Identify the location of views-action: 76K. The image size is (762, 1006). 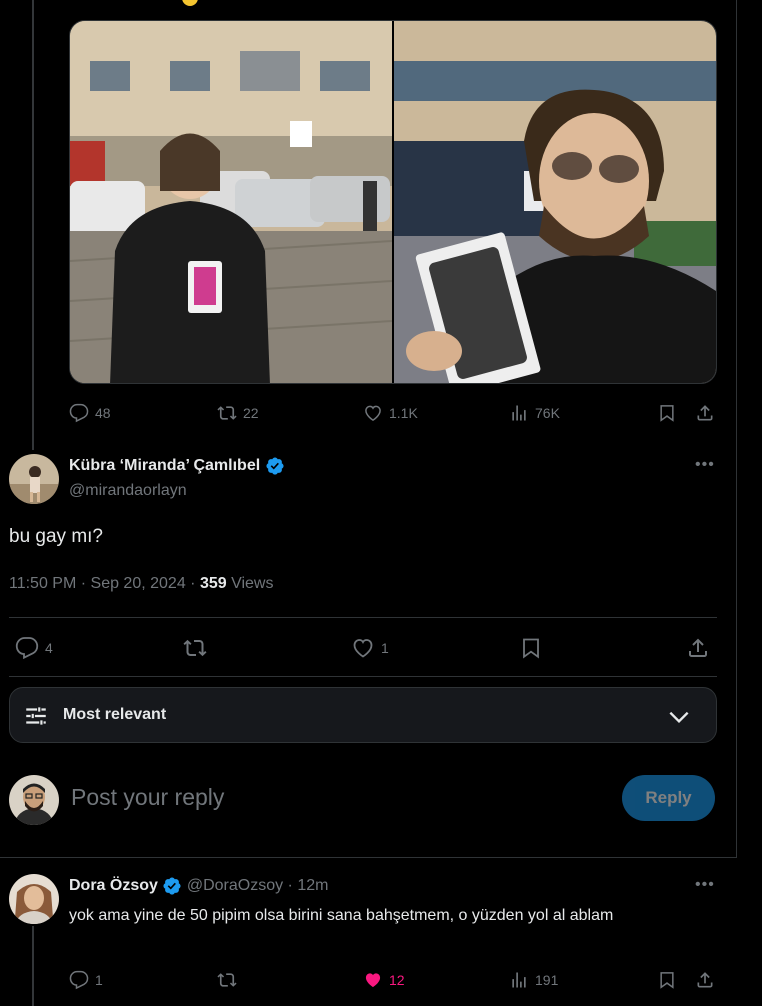
(534, 413).